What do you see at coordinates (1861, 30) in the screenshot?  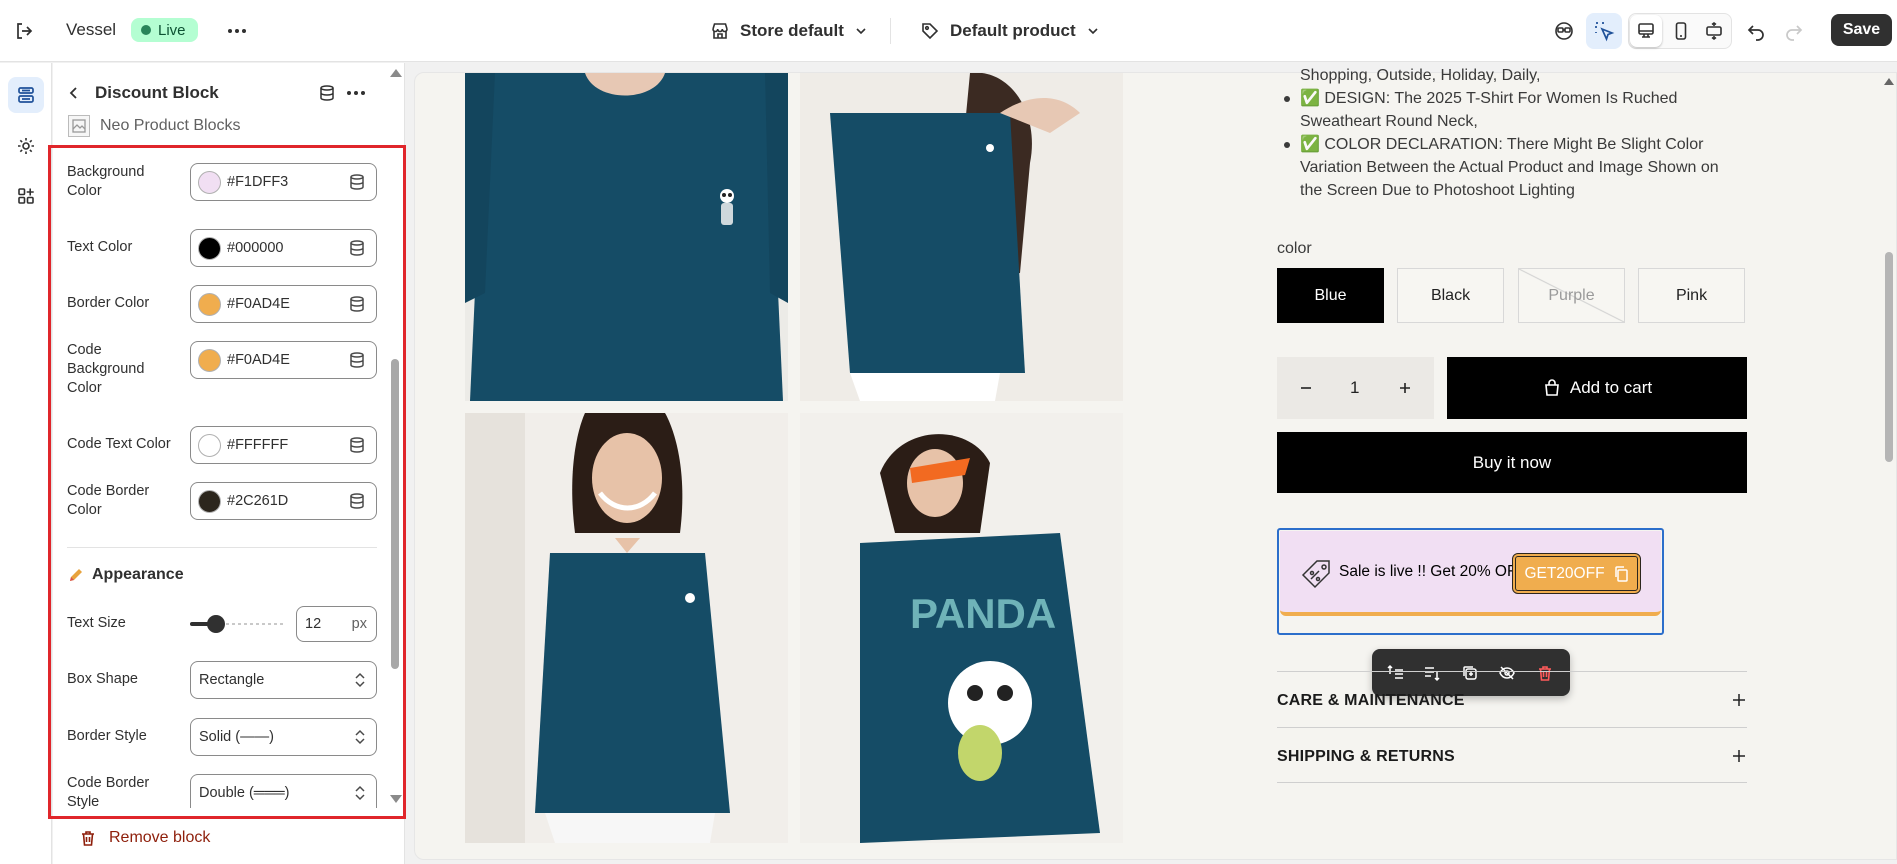 I see `save-button: Save` at bounding box center [1861, 30].